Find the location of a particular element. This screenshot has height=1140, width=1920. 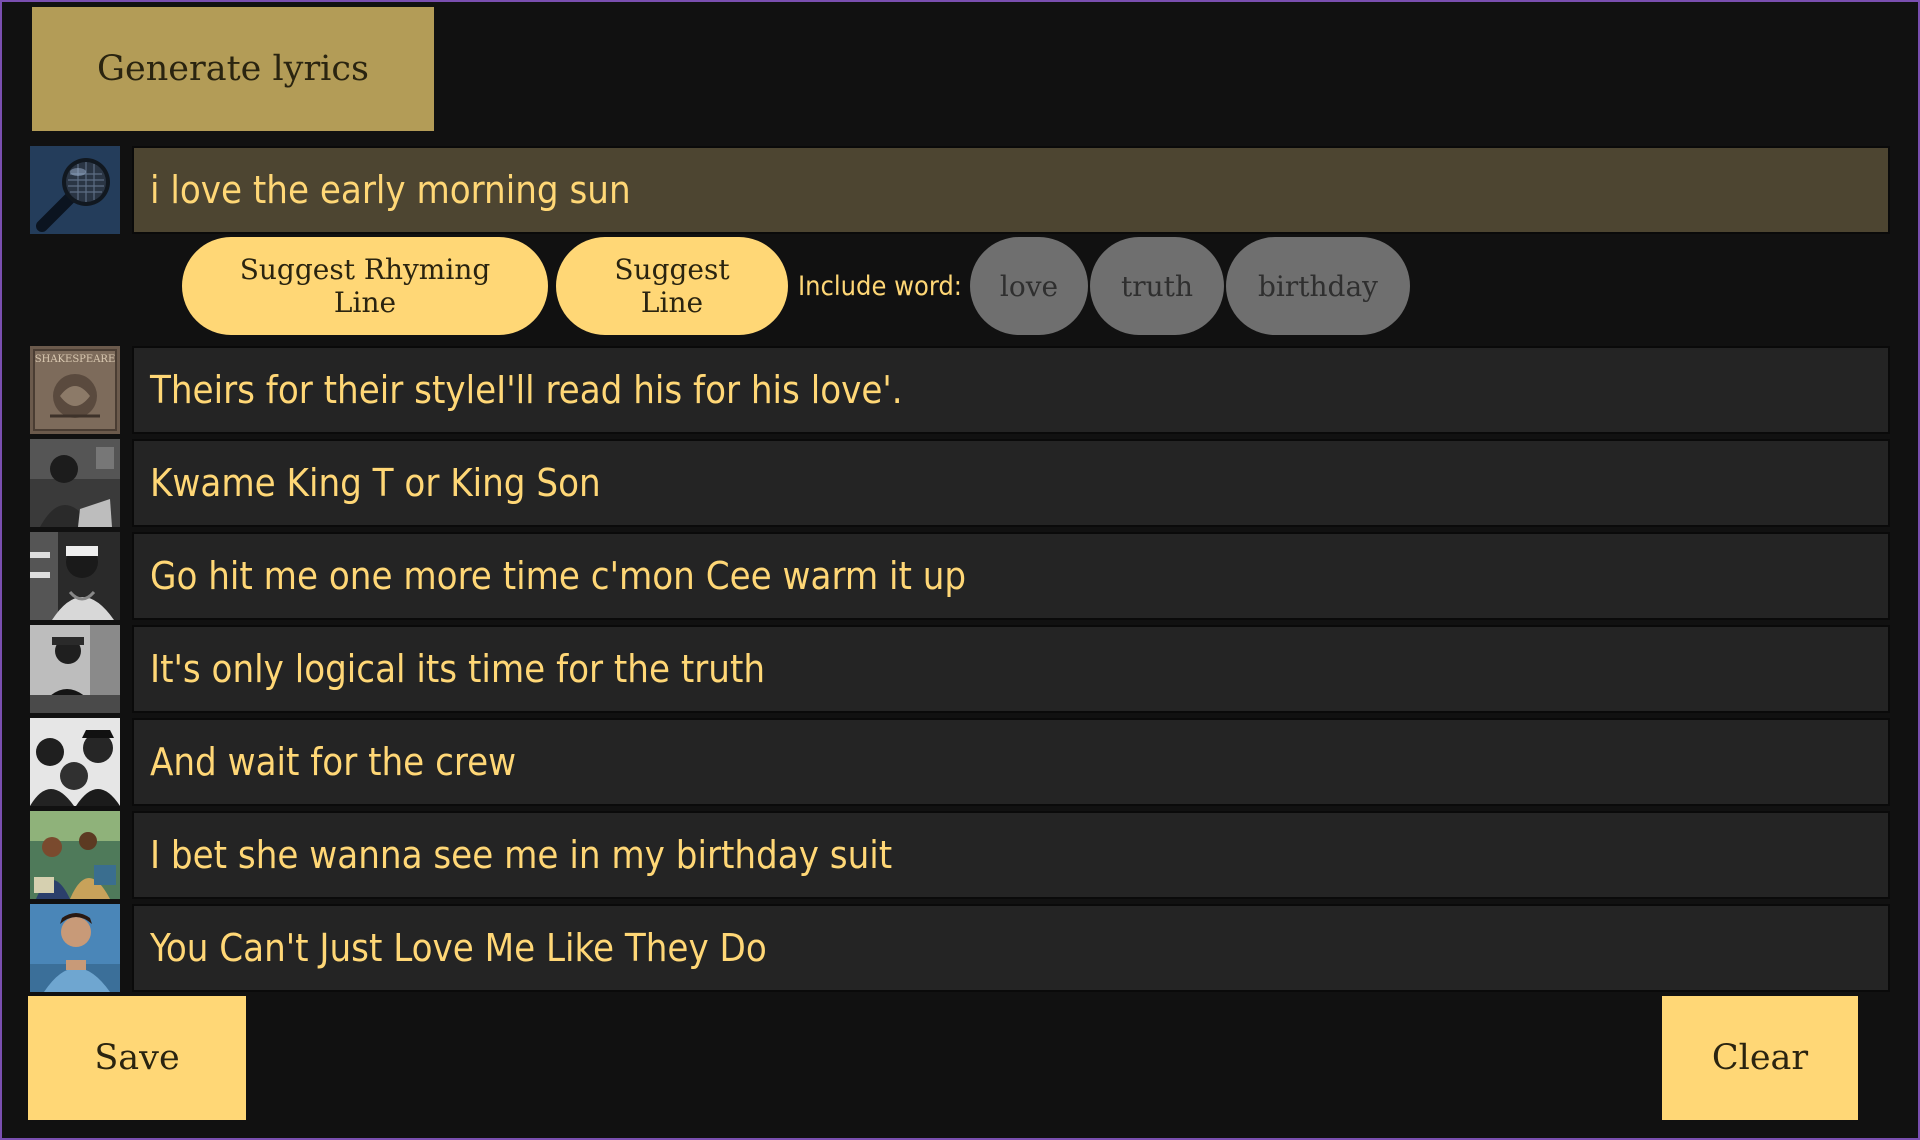

lyric-input is located at coordinates (1011, 190).